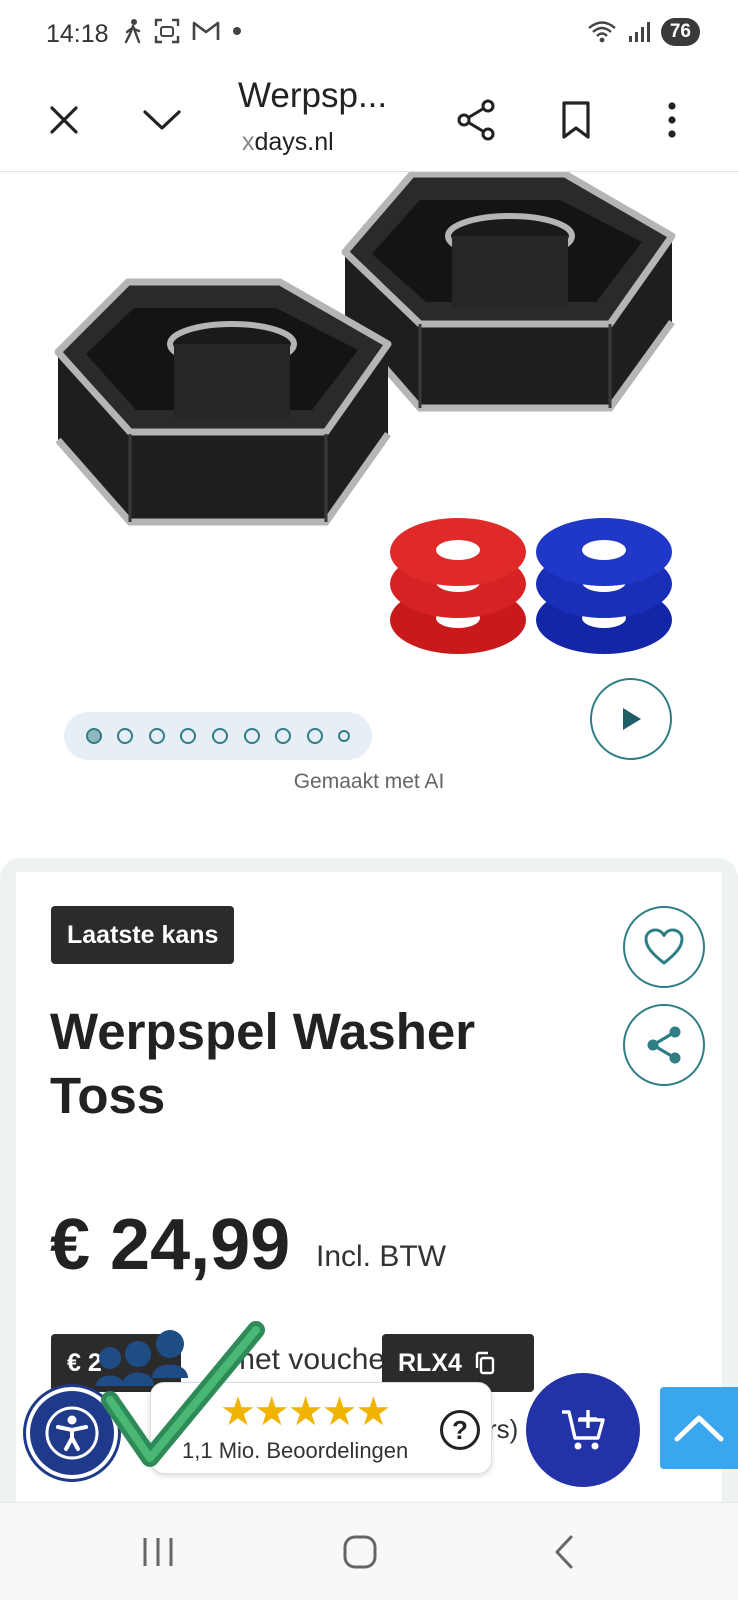  Describe the element at coordinates (143, 935) in the screenshot. I see `status-badge: Laatste kans` at that location.